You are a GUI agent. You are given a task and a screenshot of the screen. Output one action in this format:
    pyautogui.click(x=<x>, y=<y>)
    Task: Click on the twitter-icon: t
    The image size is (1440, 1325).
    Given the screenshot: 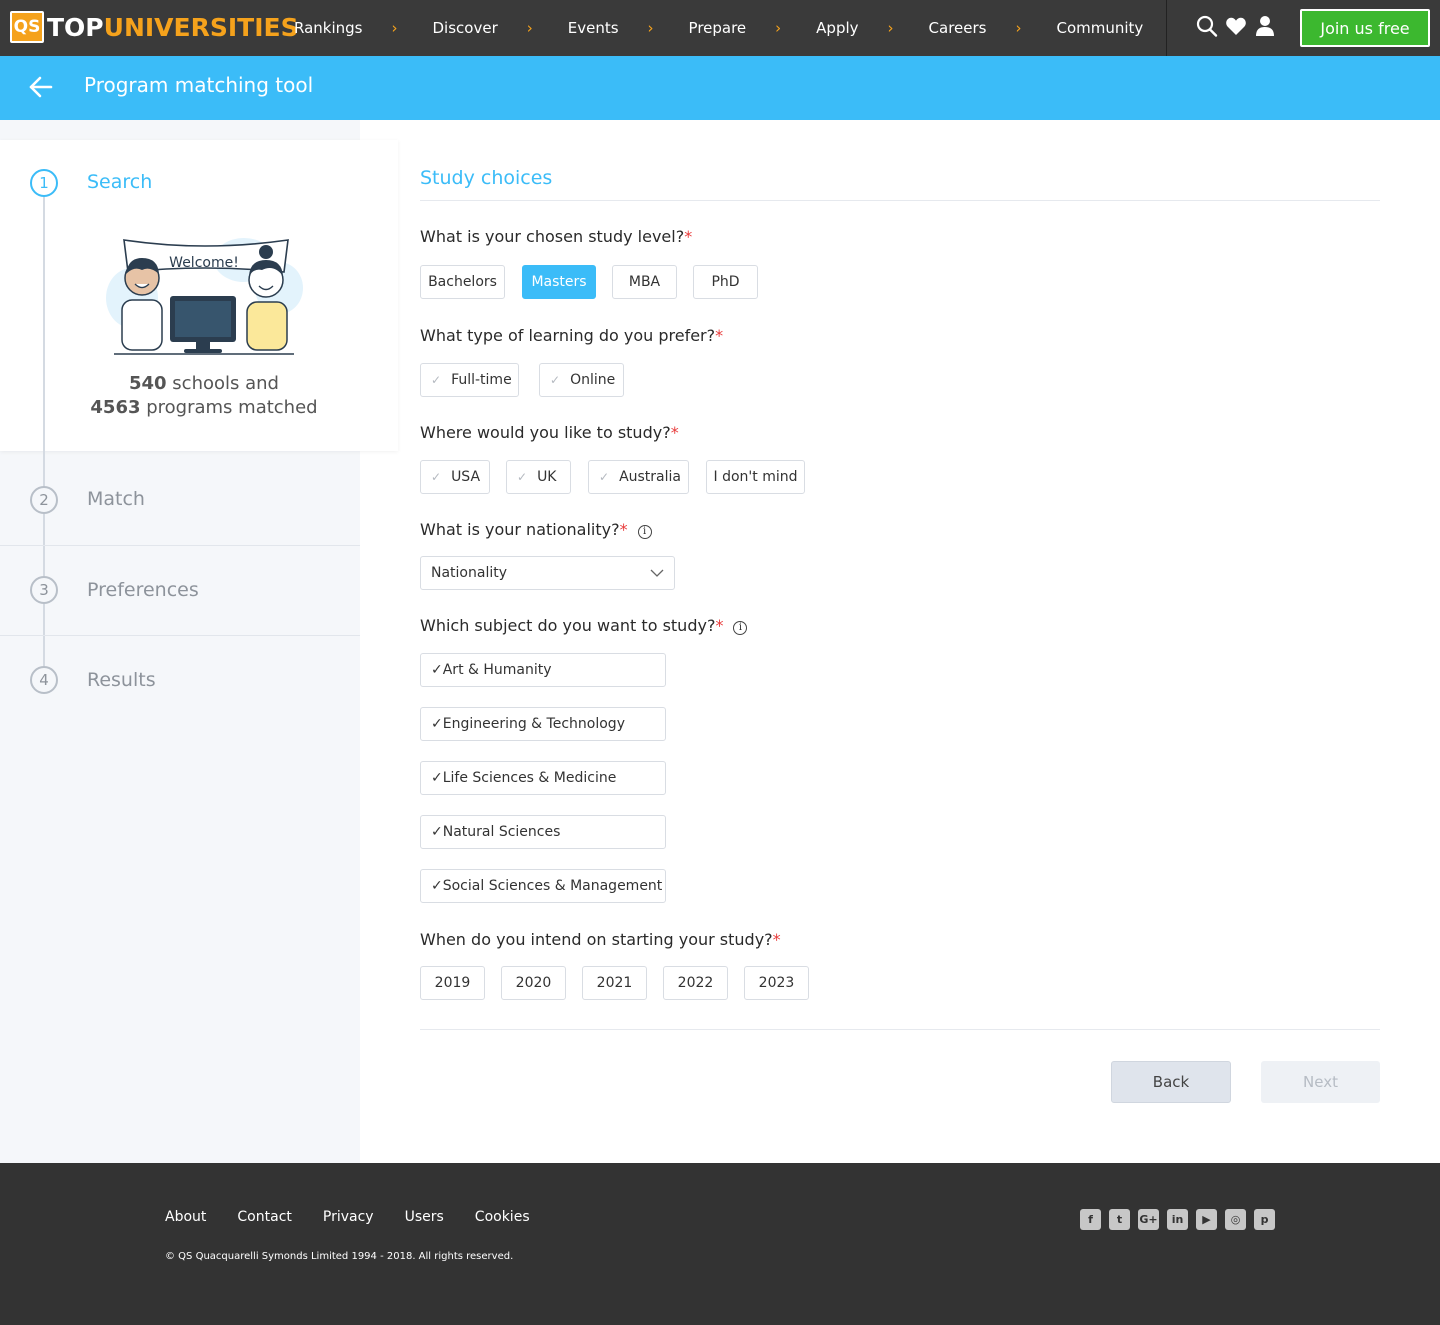 What is the action you would take?
    pyautogui.click(x=1119, y=1219)
    